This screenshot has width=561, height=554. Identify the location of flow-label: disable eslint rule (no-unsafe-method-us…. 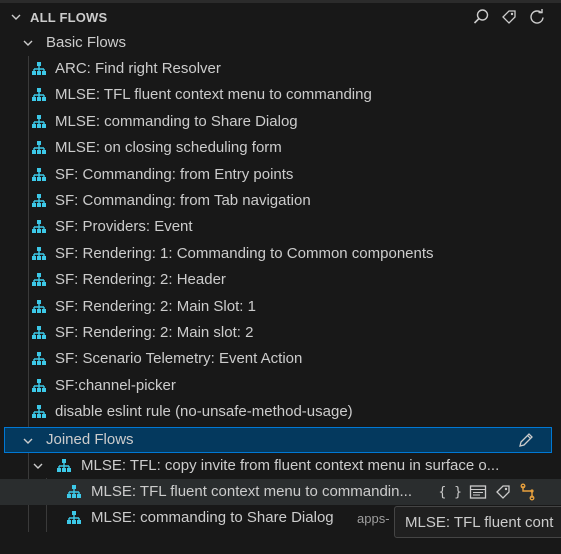
(204, 412).